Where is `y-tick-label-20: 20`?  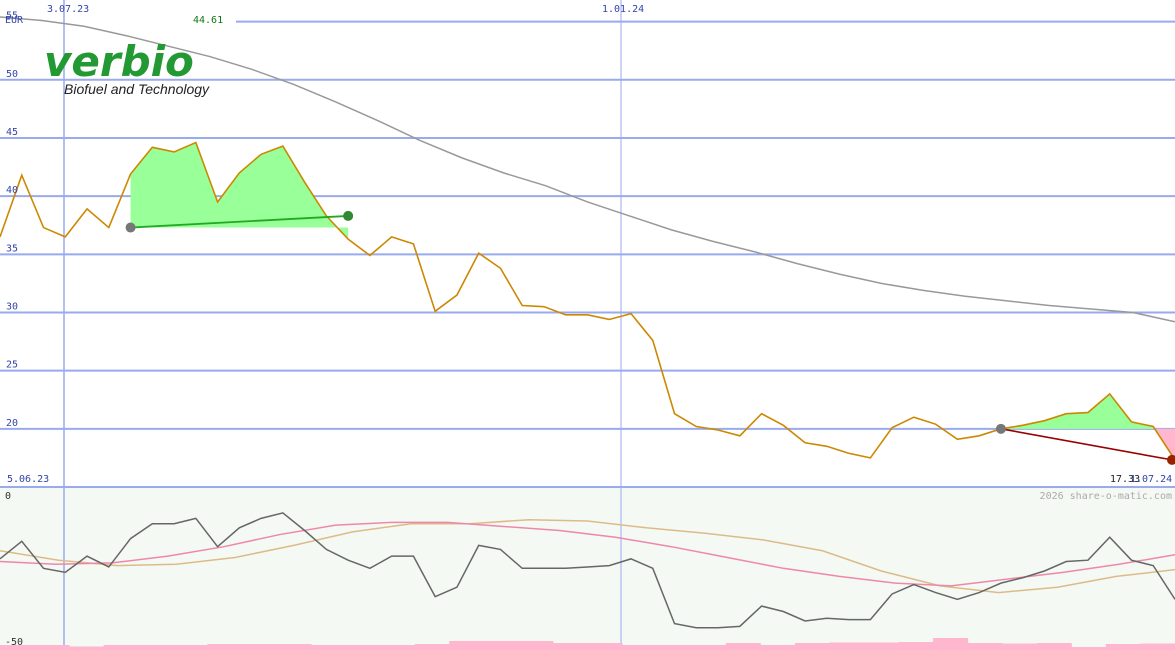
y-tick-label-20: 20 is located at coordinates (12, 423).